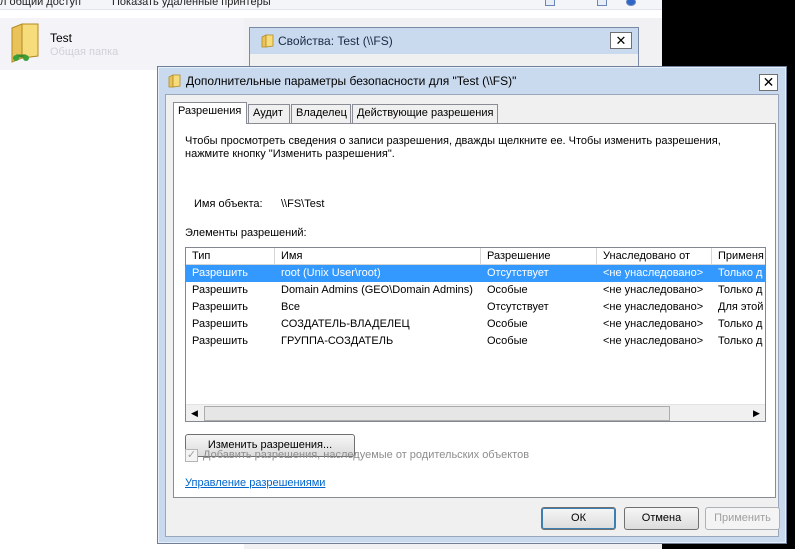 This screenshot has width=795, height=549. I want to click on tab-audit: Аудит, so click(269, 113).